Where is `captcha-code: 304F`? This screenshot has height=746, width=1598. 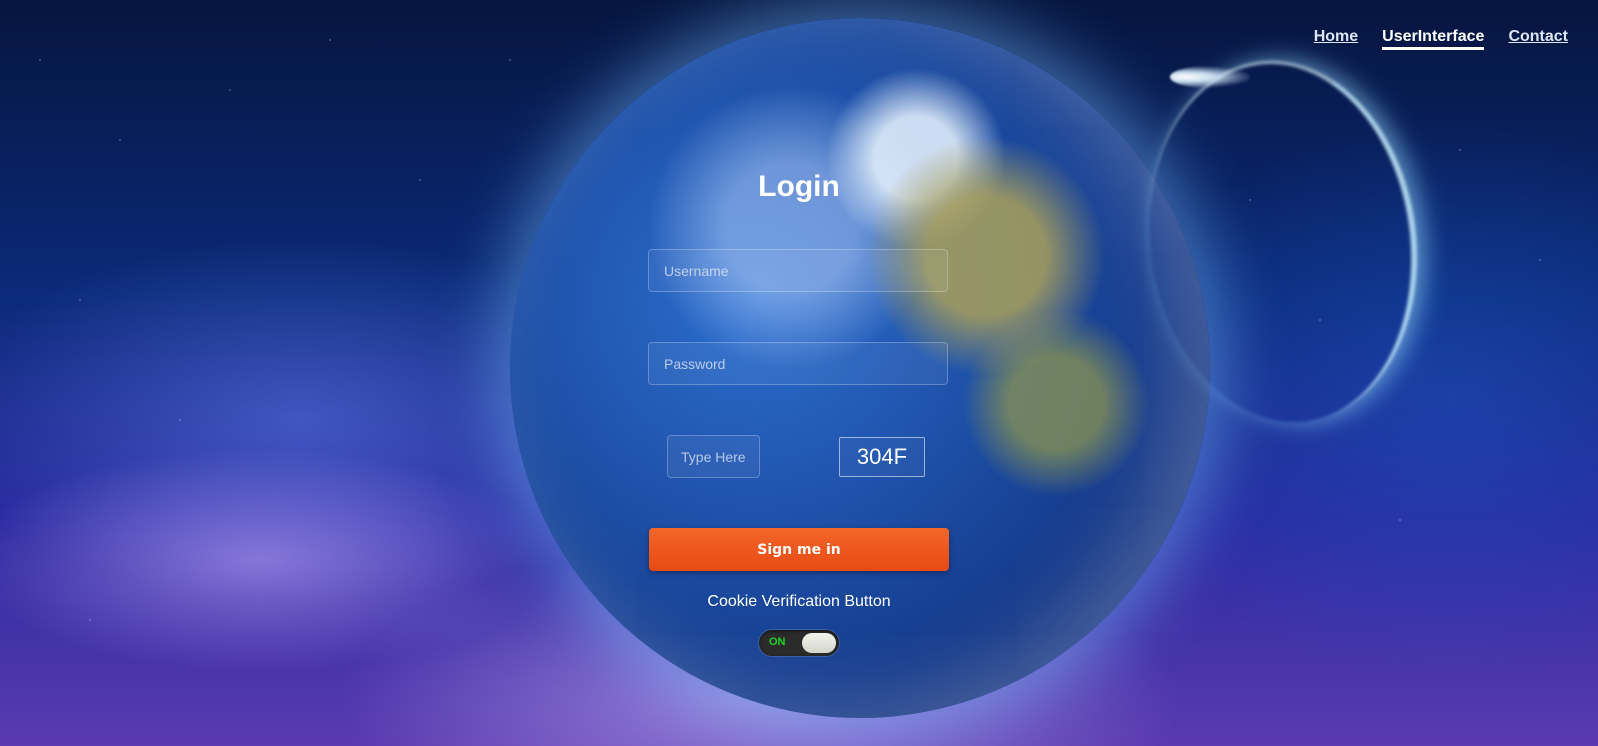 captcha-code: 304F is located at coordinates (882, 457).